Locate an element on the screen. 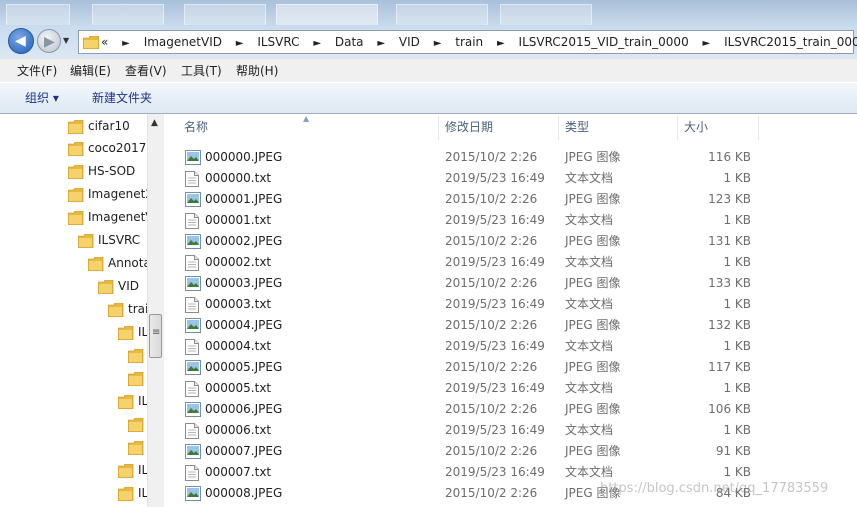 The height and width of the screenshot is (507, 857). organize-button: 组织 ▾ is located at coordinates (42, 98).